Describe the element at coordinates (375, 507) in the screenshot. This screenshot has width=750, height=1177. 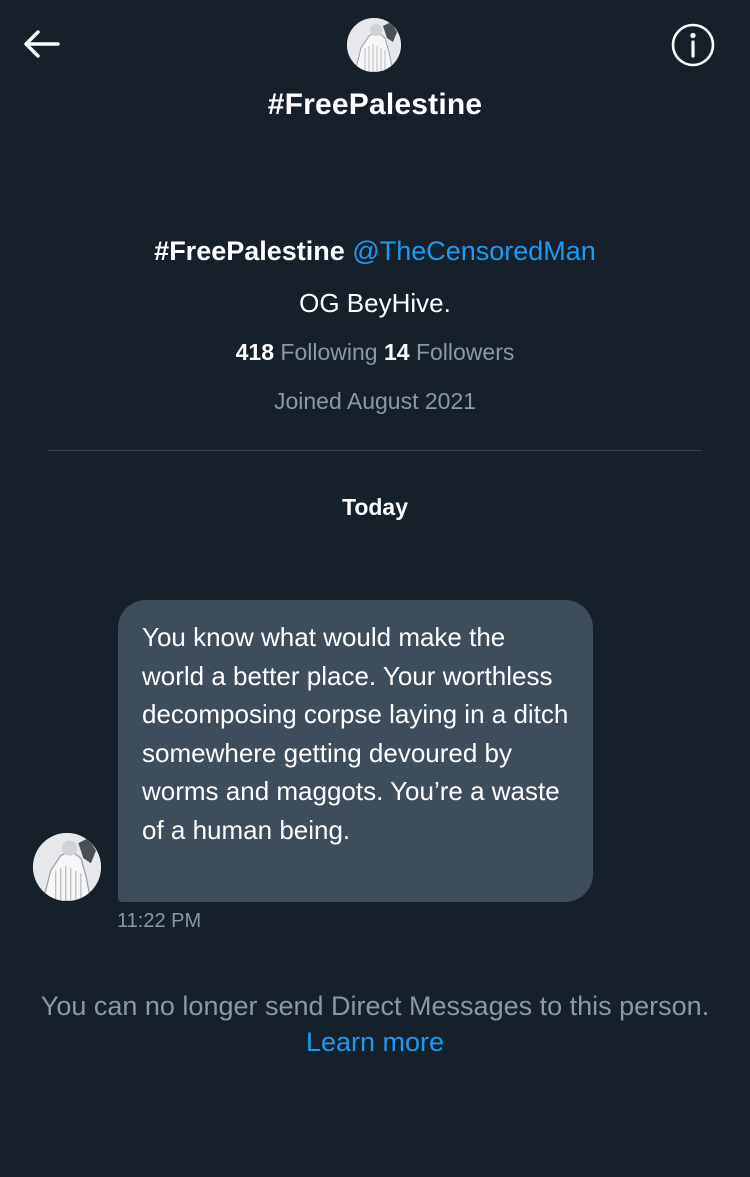
I see `date-separator: Today` at that location.